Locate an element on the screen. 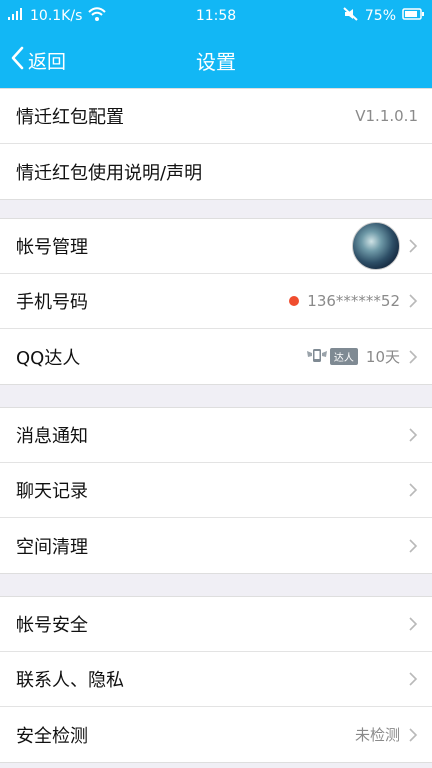 The width and height of the screenshot is (432, 768). row-value is located at coordinates (385, 246).